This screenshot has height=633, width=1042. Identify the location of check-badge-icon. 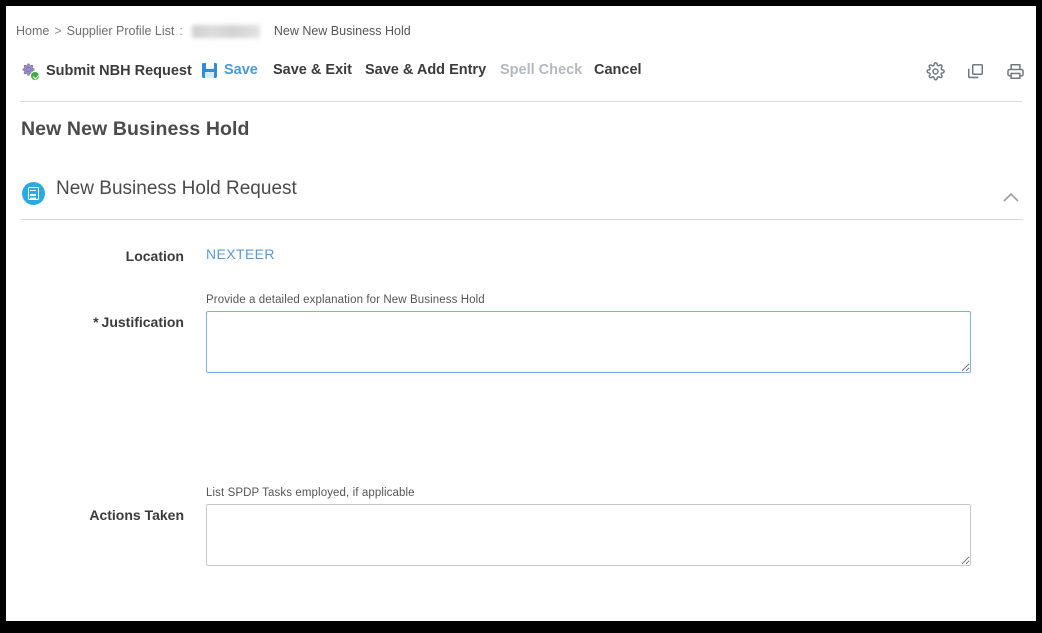
(35, 76).